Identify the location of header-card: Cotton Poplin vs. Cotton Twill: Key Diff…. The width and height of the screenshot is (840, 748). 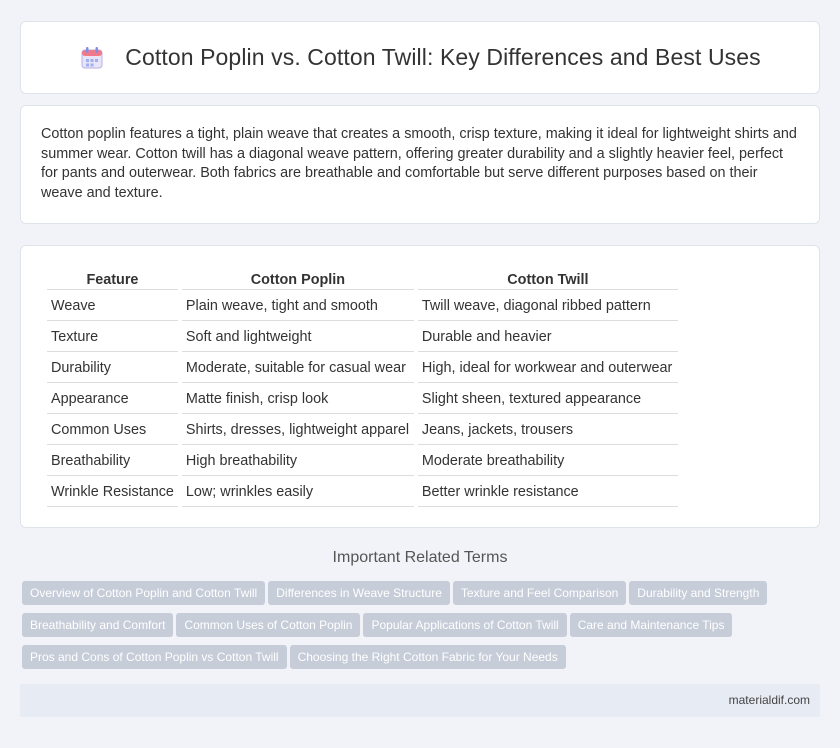
(420, 57).